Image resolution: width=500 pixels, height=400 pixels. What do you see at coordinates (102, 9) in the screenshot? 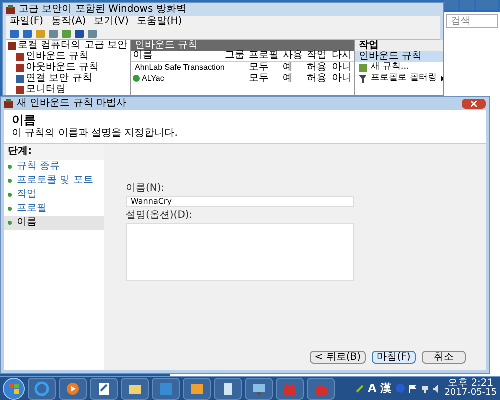
I see `window-title: 고급 보안이 포함된 Windows 방화벽` at bounding box center [102, 9].